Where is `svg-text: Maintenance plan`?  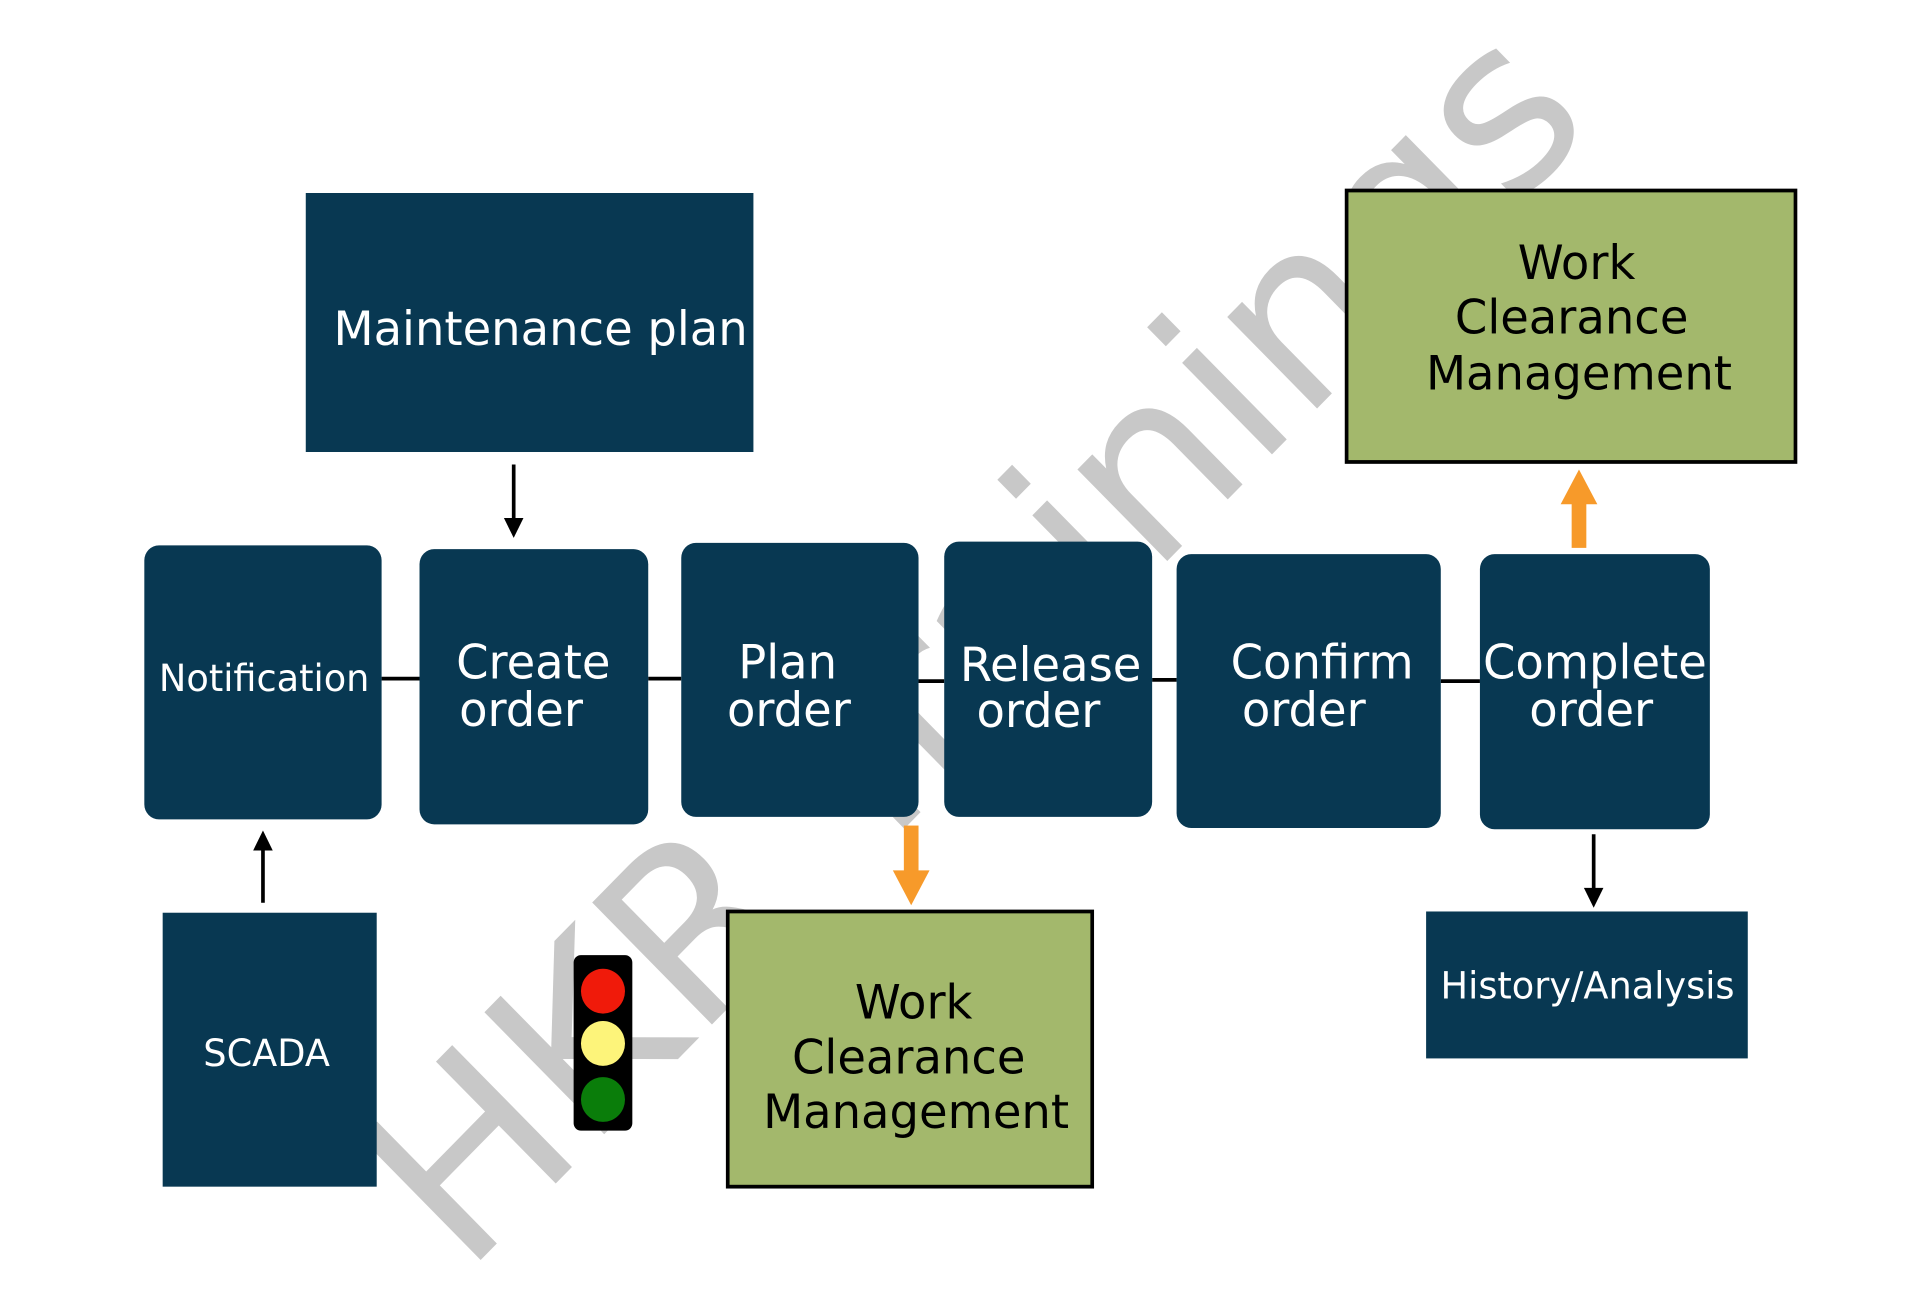 svg-text: Maintenance plan is located at coordinates (540, 329).